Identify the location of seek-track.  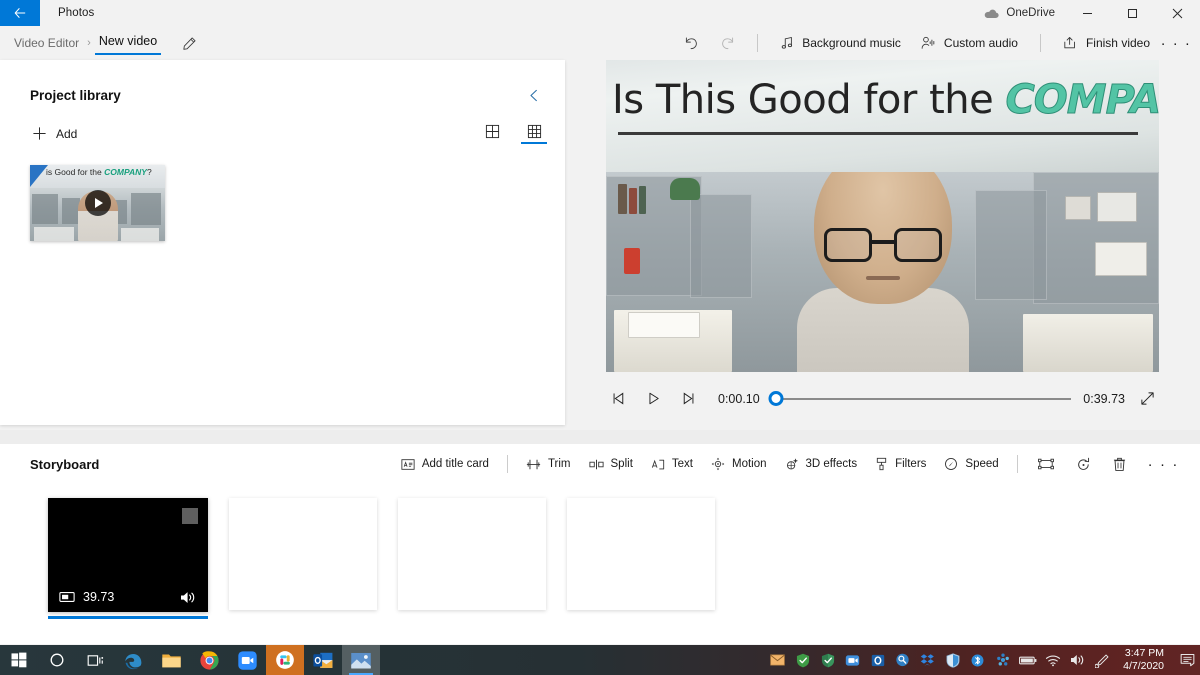
(921, 398).